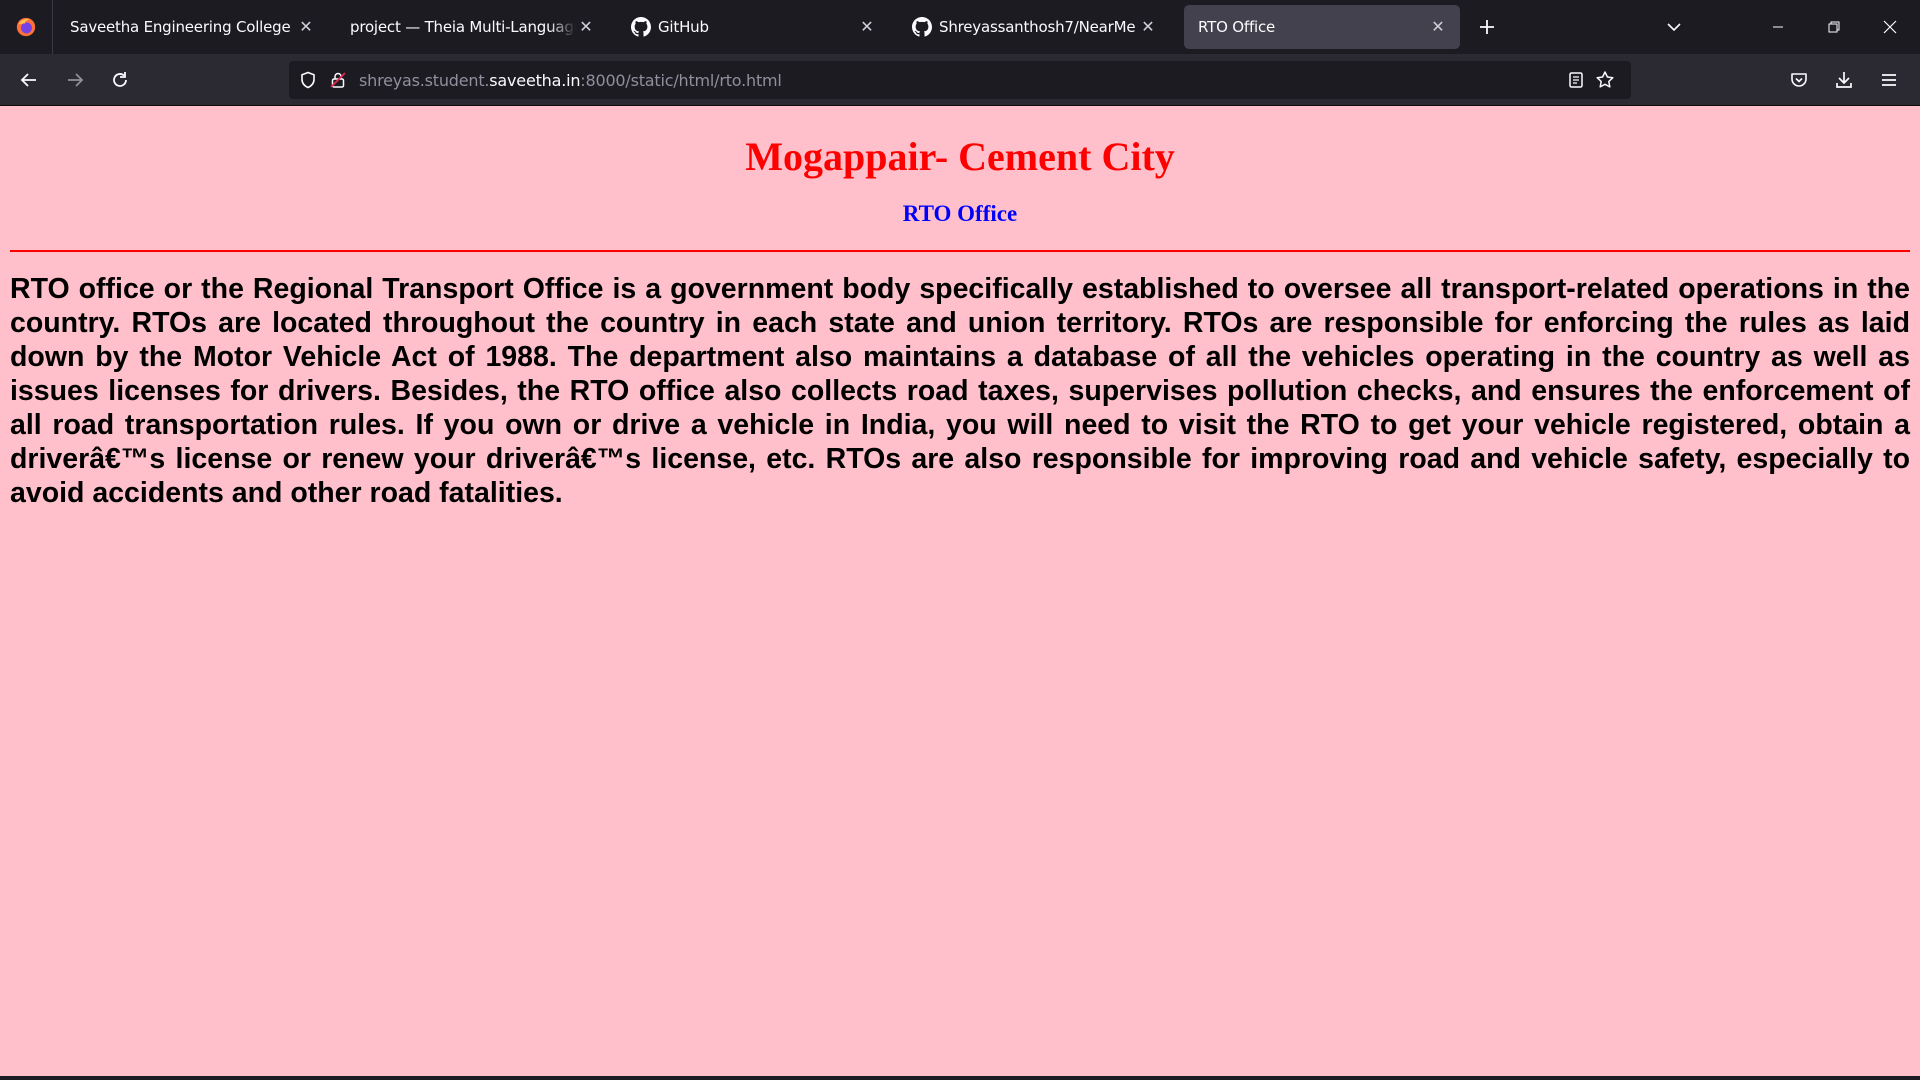 The width and height of the screenshot is (1920, 1080). What do you see at coordinates (463, 27) in the screenshot?
I see `tab-title: project — Theia Multi-Language Explorer` at bounding box center [463, 27].